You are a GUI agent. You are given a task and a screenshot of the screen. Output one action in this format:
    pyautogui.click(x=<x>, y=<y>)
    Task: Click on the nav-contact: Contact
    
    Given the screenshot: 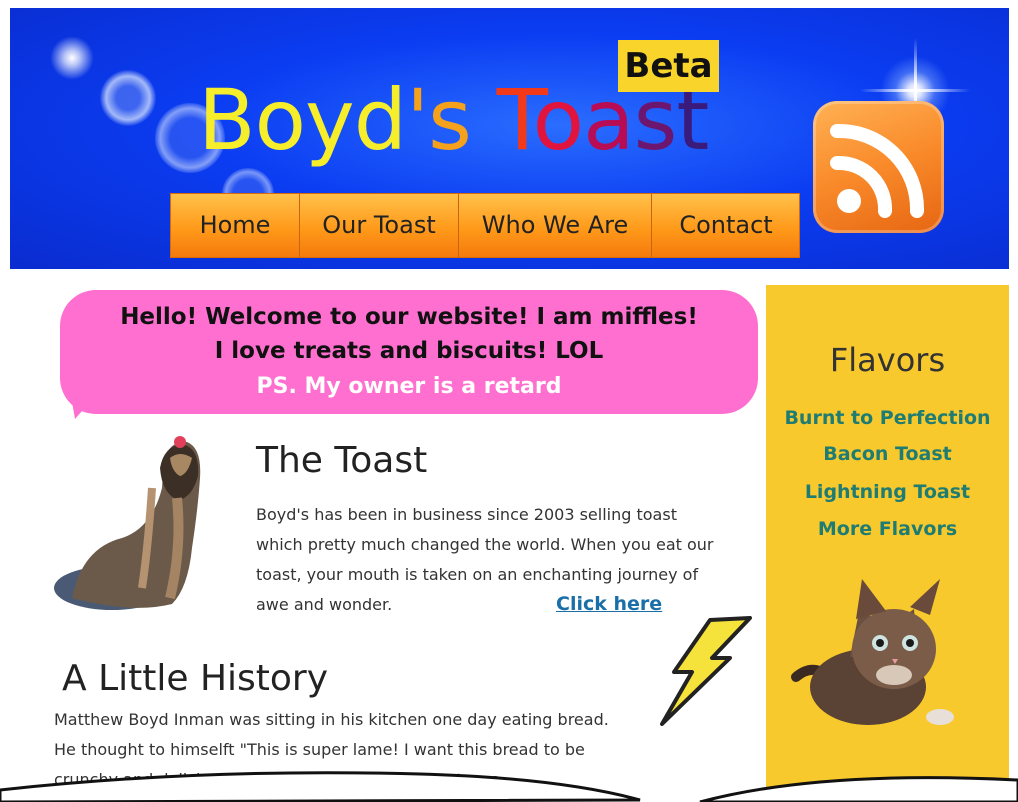 What is the action you would take?
    pyautogui.click(x=726, y=225)
    